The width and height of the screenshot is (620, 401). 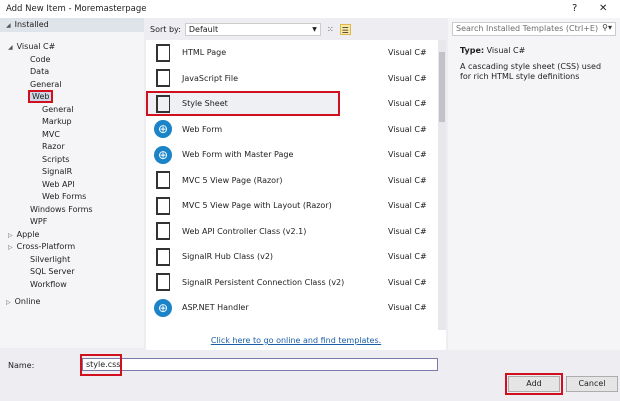 What do you see at coordinates (442, 87) in the screenshot?
I see `scrollbar-thumb` at bounding box center [442, 87].